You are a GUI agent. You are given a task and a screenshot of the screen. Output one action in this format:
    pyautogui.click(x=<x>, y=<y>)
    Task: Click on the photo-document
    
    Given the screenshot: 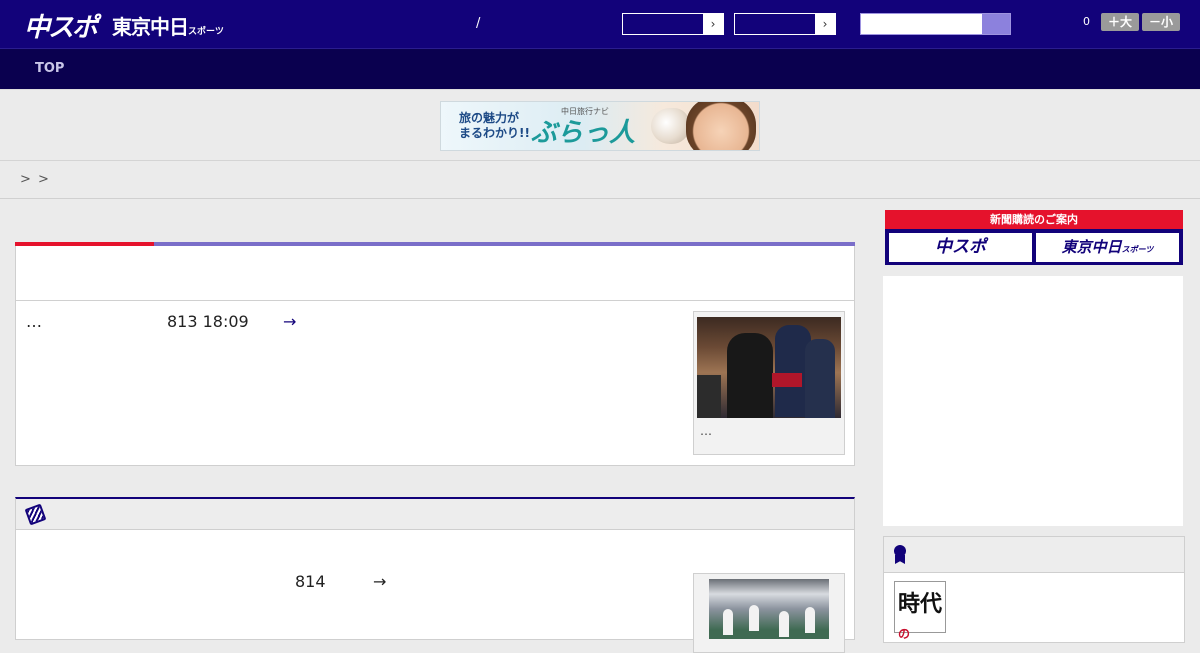 What is the action you would take?
    pyautogui.click(x=787, y=380)
    